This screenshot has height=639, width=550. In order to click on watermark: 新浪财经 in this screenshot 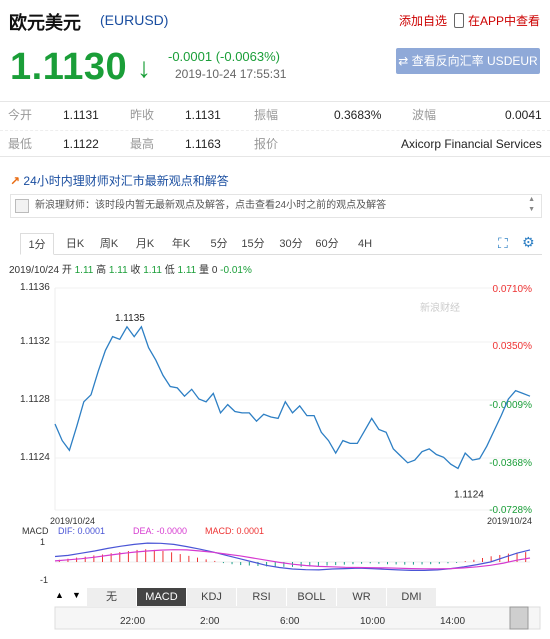, I will do `click(440, 307)`.